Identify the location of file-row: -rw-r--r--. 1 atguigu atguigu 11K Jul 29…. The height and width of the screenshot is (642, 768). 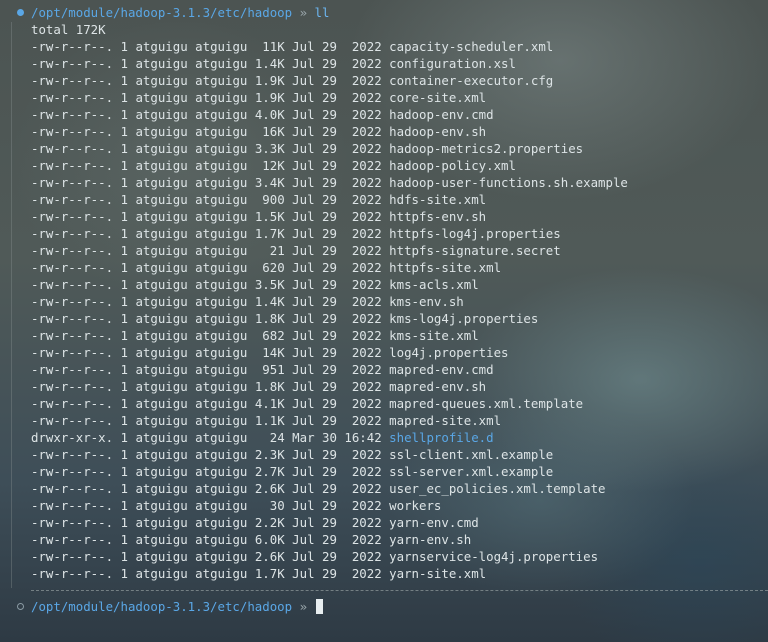
(396, 46).